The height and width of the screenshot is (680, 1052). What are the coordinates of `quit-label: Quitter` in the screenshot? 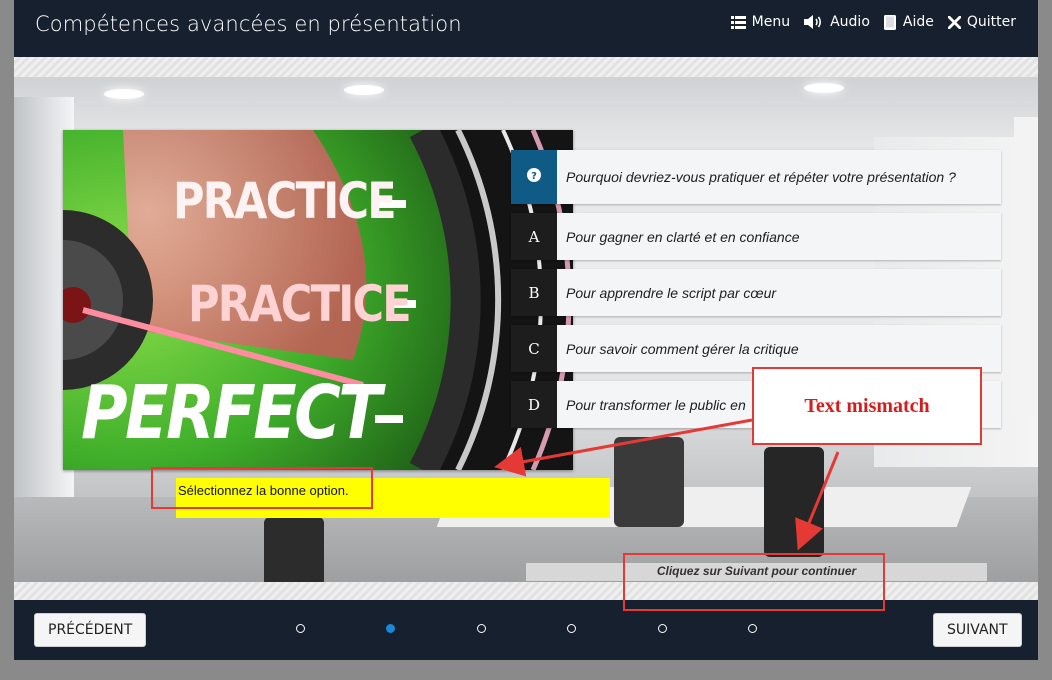 It's located at (991, 22).